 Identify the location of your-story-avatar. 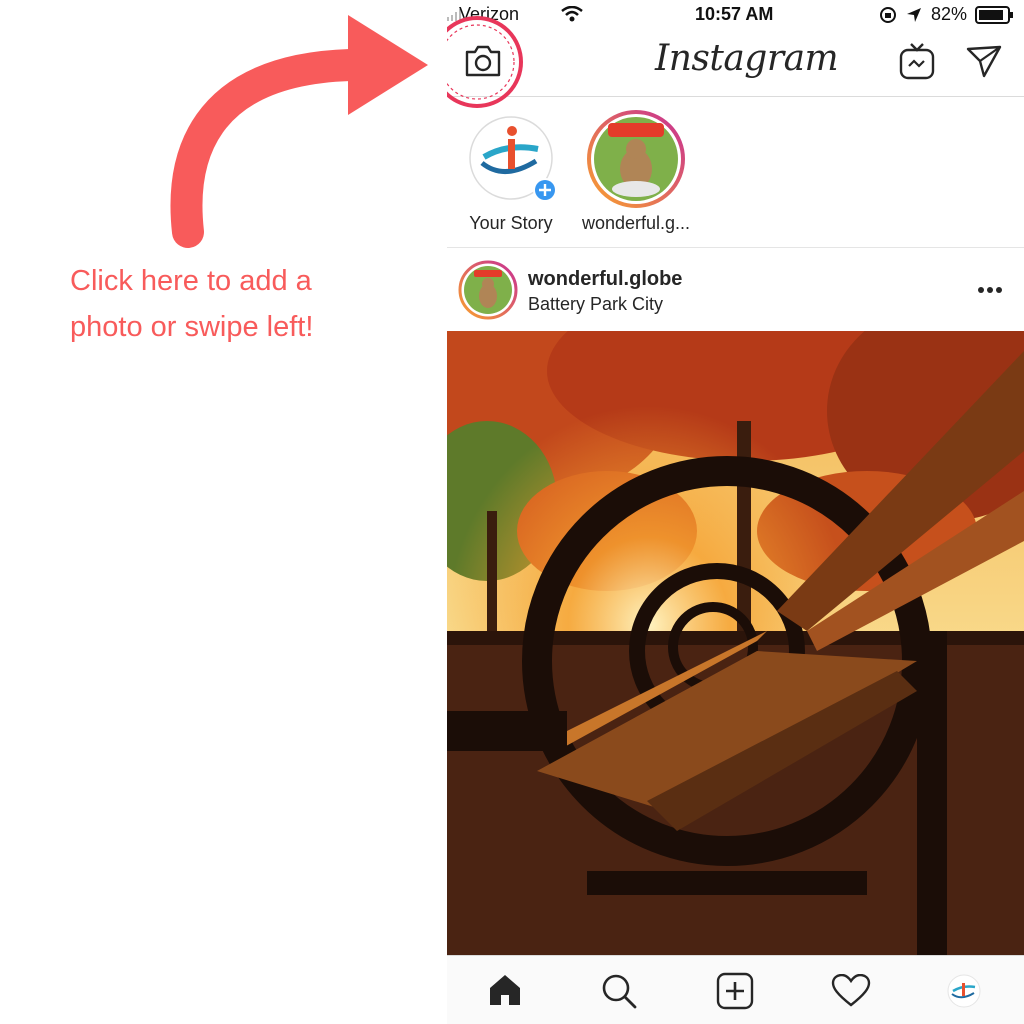
(513, 159).